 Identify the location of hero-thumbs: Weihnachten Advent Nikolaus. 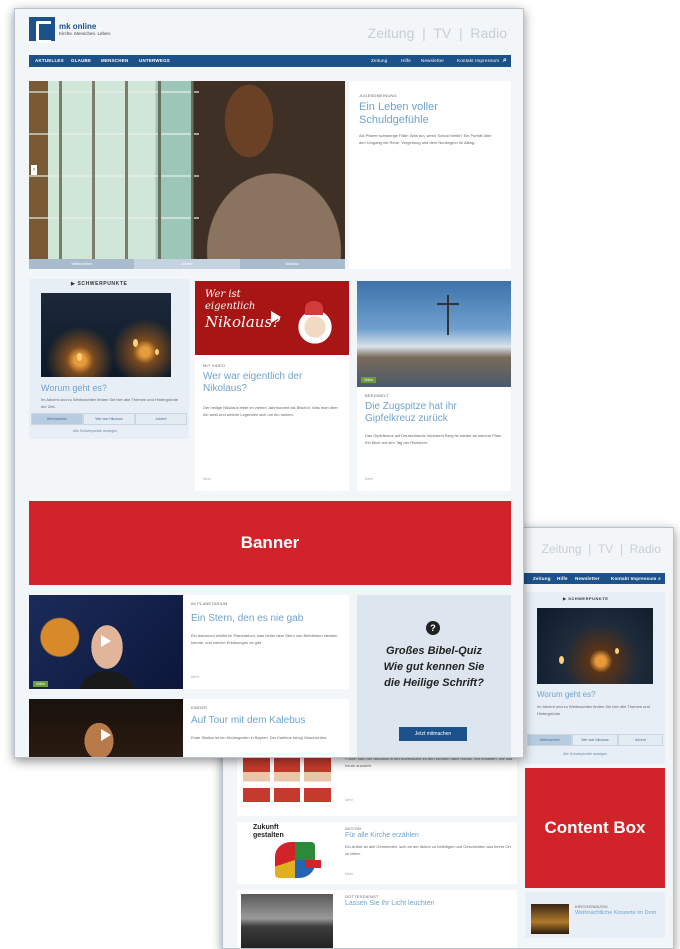
(187, 264).